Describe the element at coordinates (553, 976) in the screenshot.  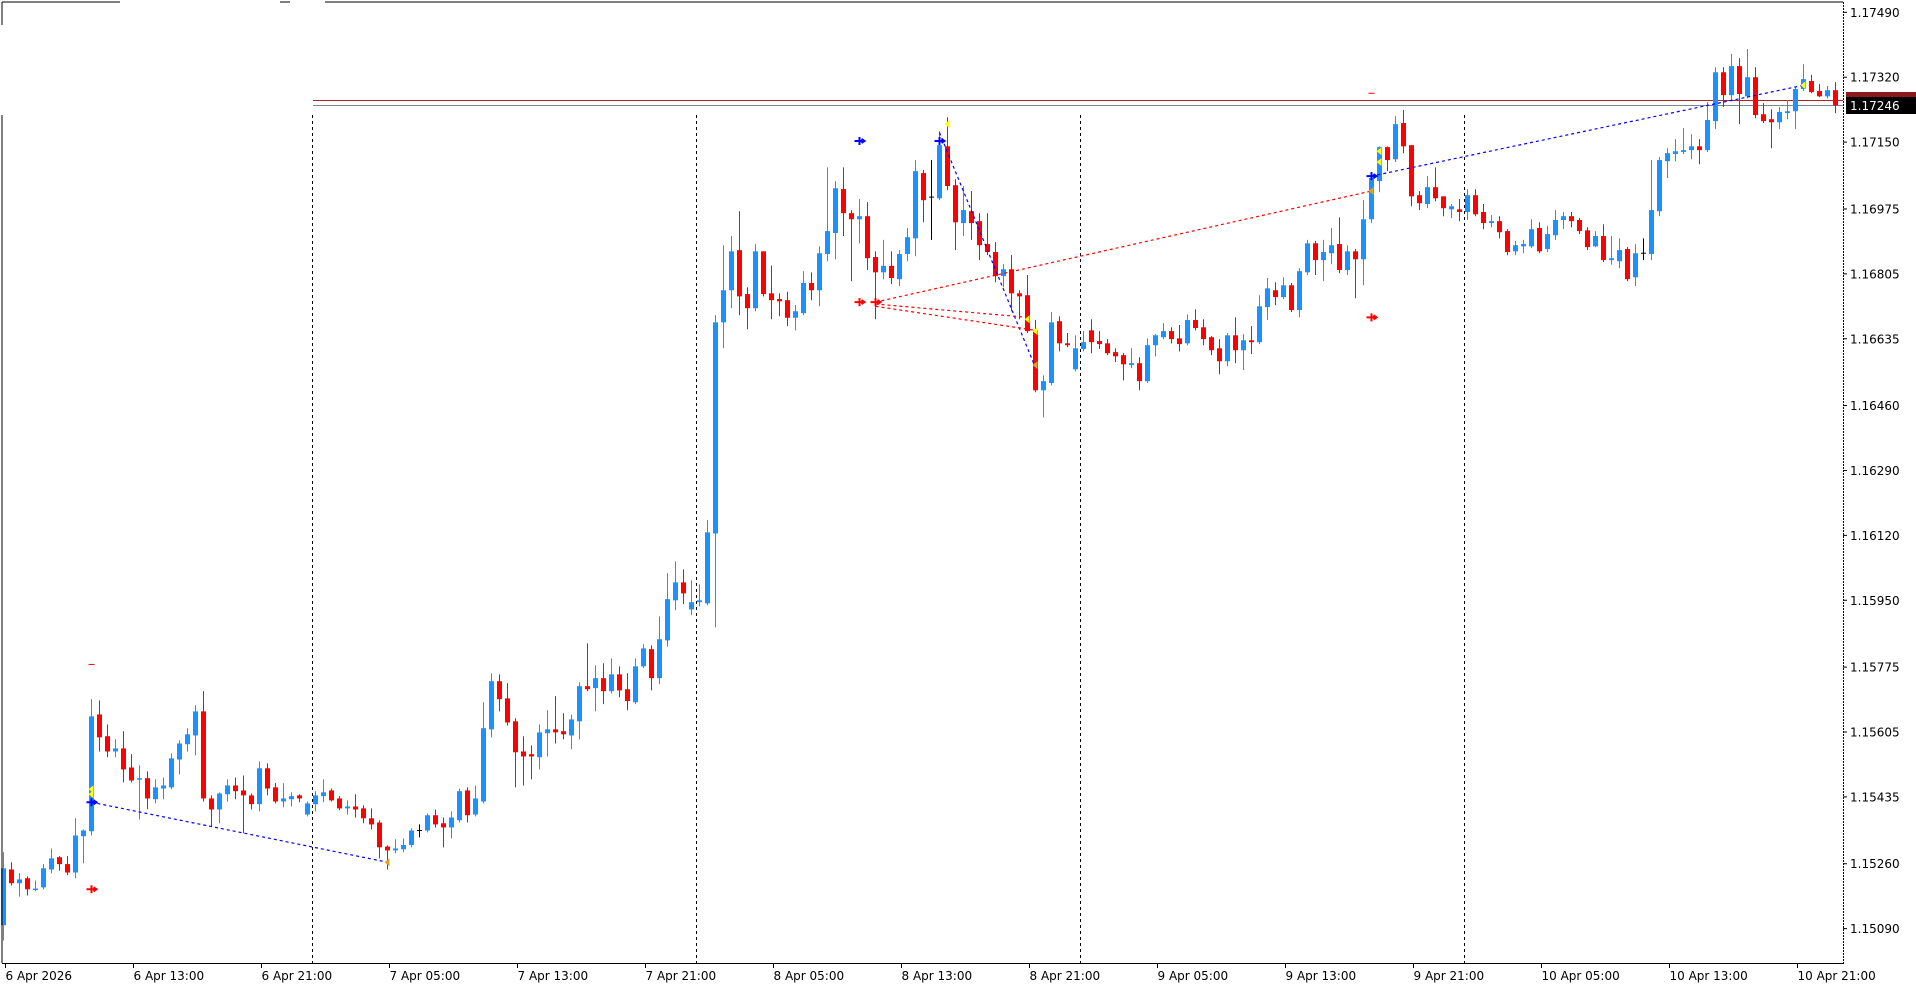
I see `time-tick-label: 7 Apr 13:00` at that location.